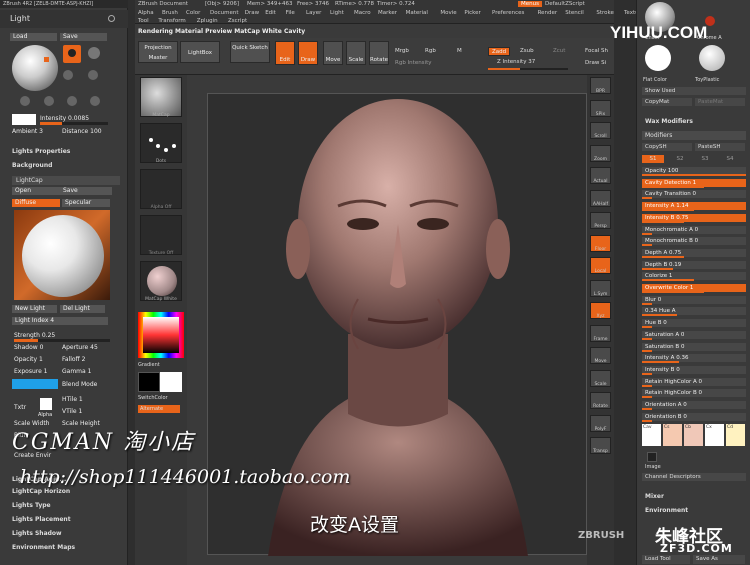 This screenshot has height=565, width=750. What do you see at coordinates (705, 159) in the screenshot?
I see `s3-tab: S3` at bounding box center [705, 159].